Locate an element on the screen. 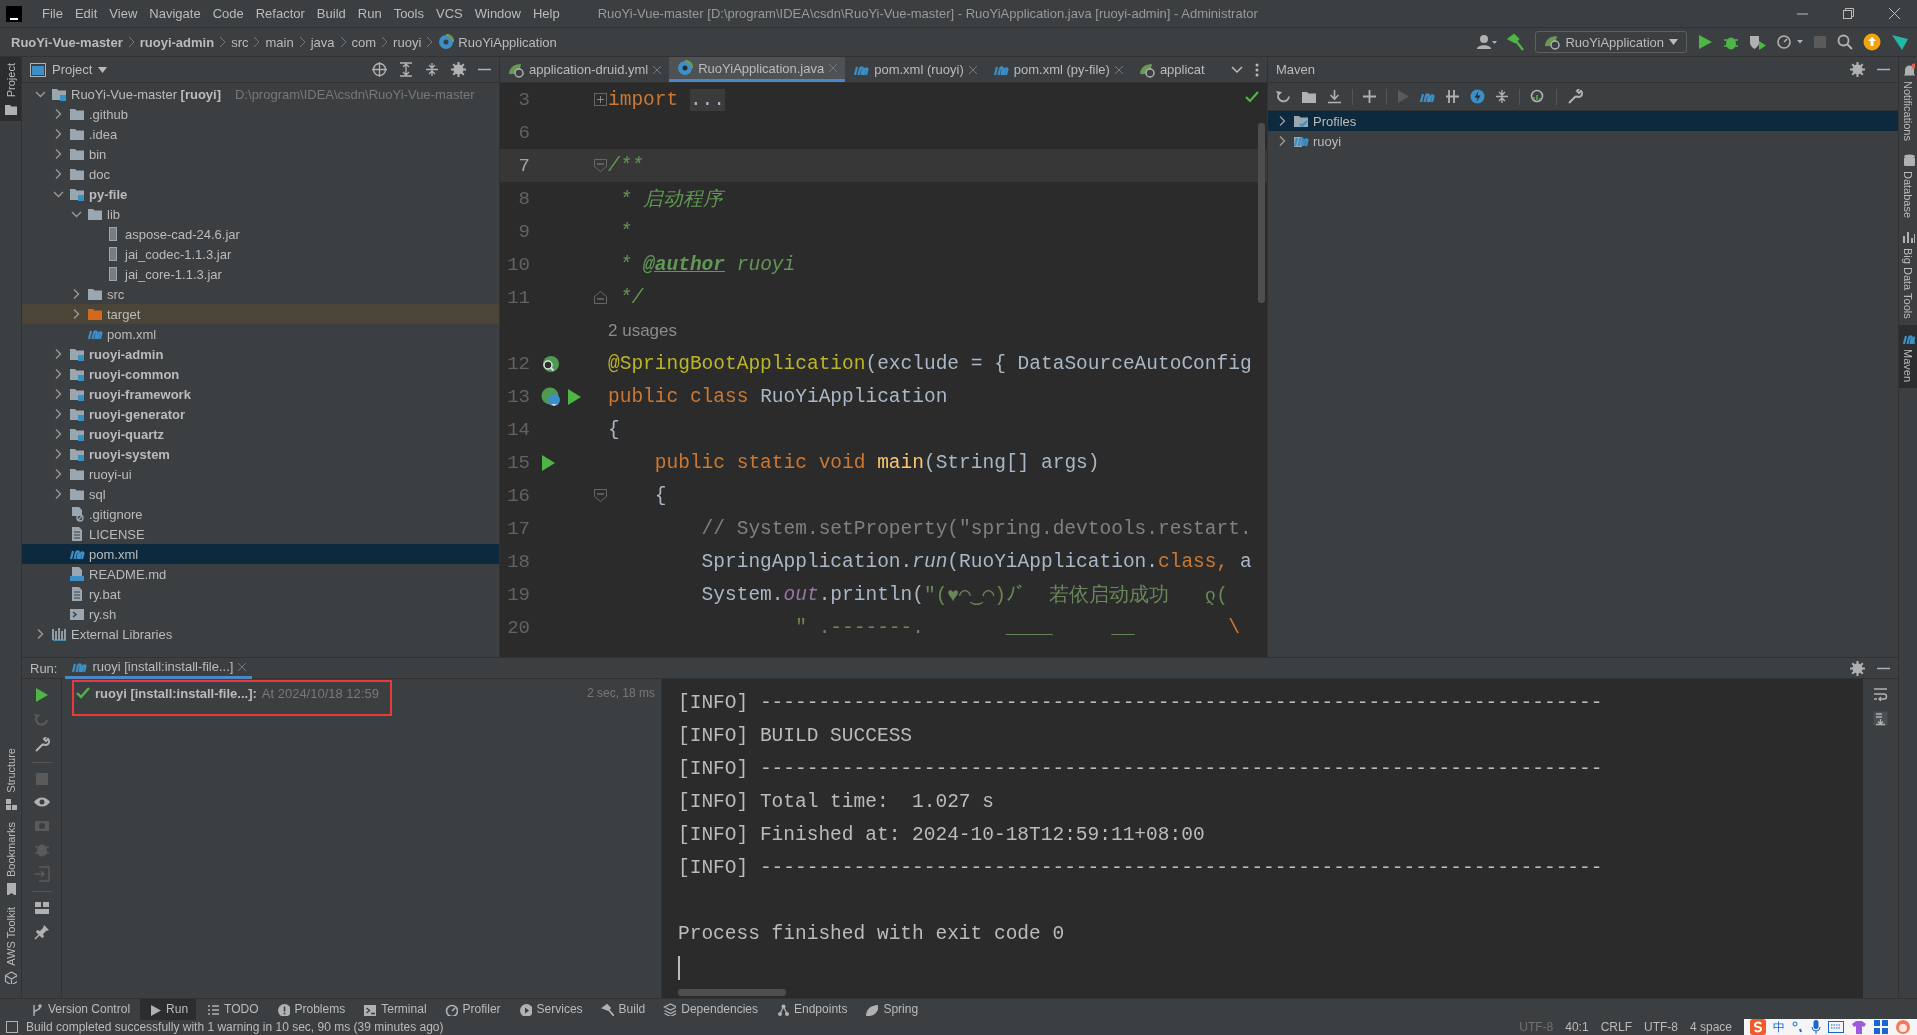  tree-item: .github is located at coordinates (109, 114).